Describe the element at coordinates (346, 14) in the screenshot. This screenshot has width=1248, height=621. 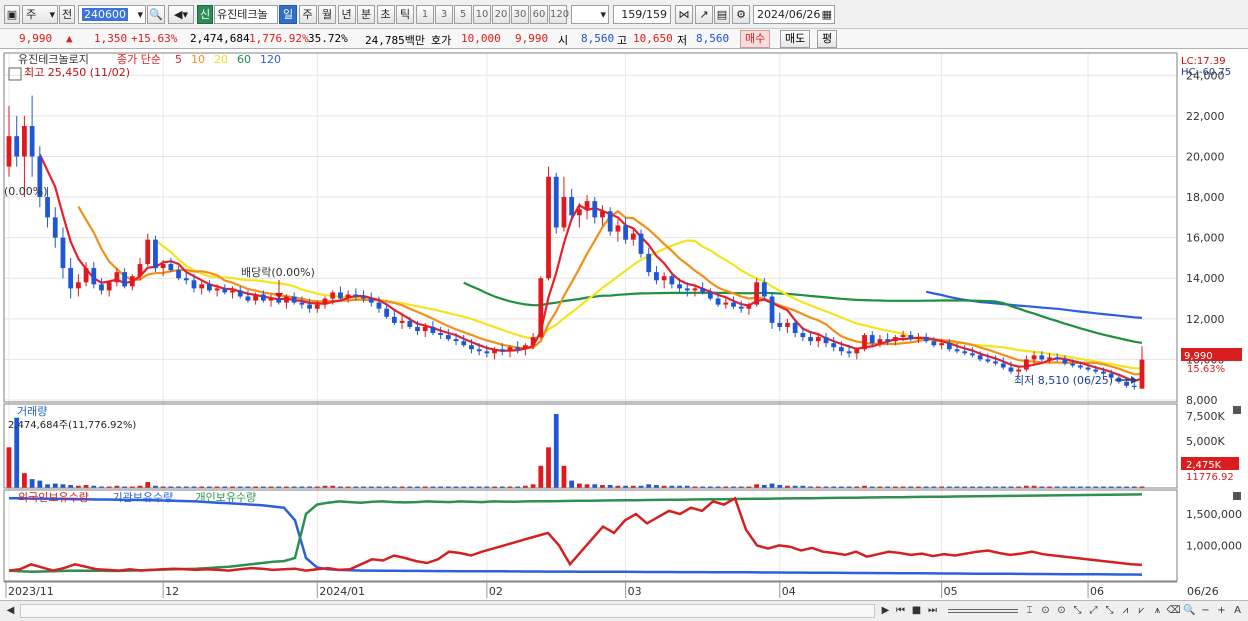
I see `period-button: 년` at that location.